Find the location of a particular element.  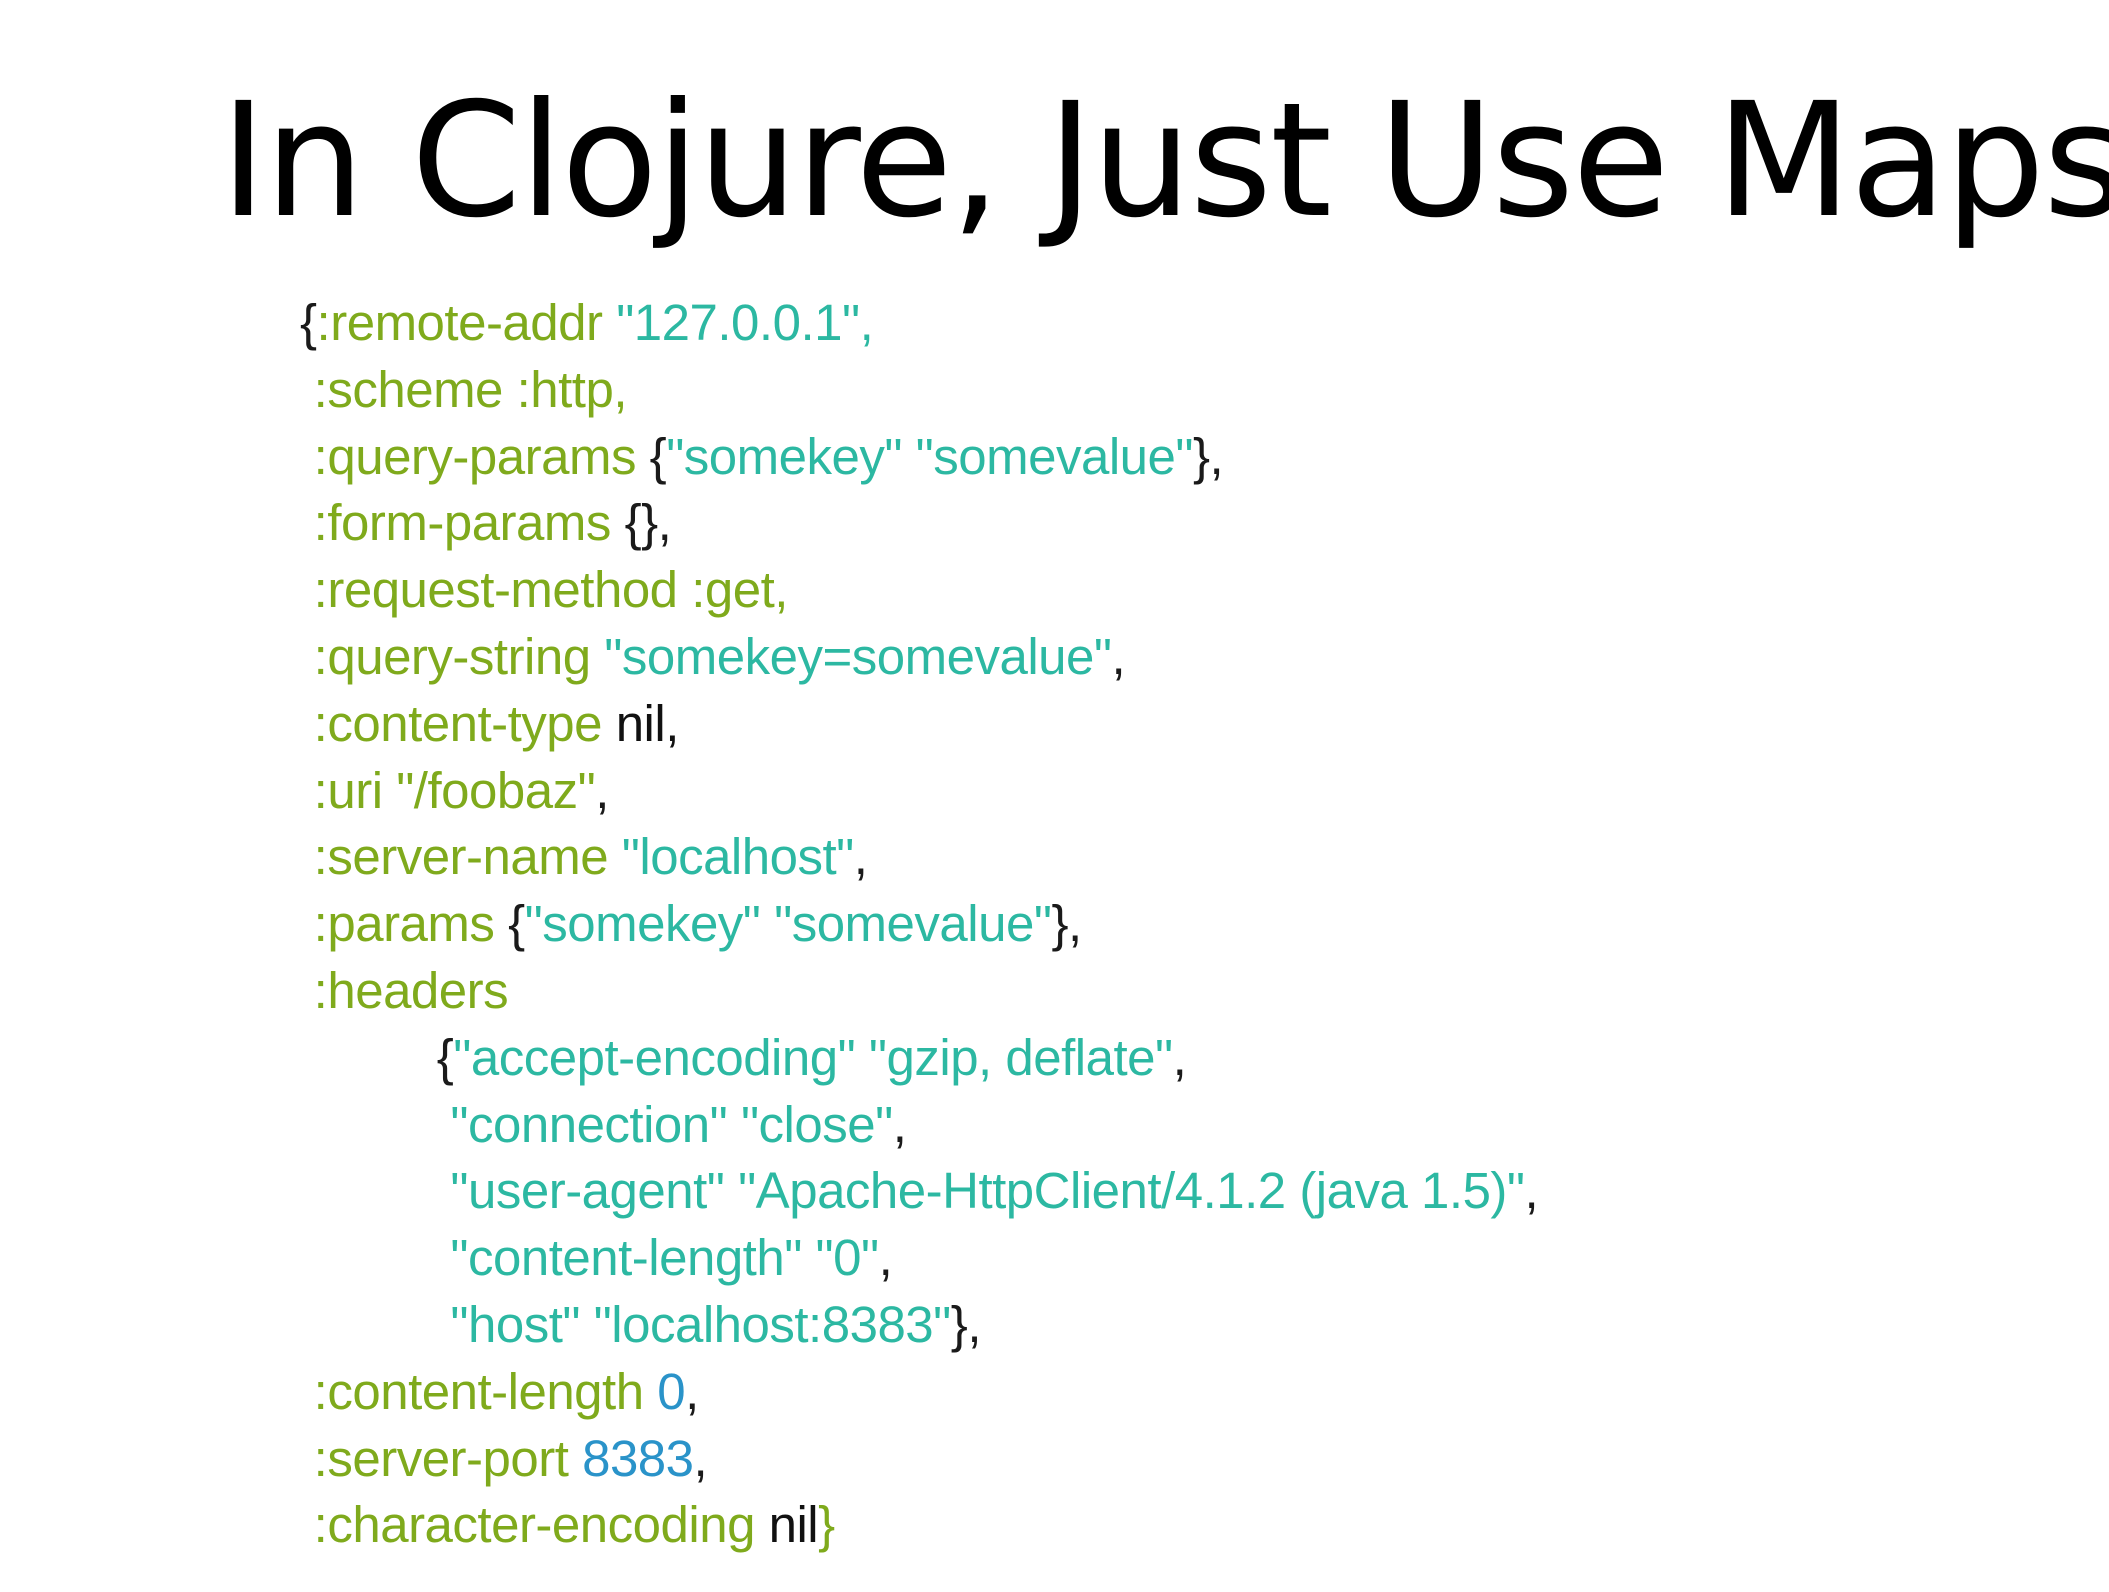

code-line: :params {"somekey" "somevalue"}, is located at coordinates (919, 924).